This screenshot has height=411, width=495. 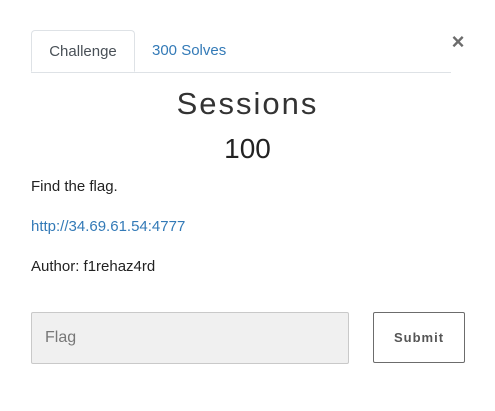 I want to click on tab-challenge: Challenge, so click(x=83, y=51).